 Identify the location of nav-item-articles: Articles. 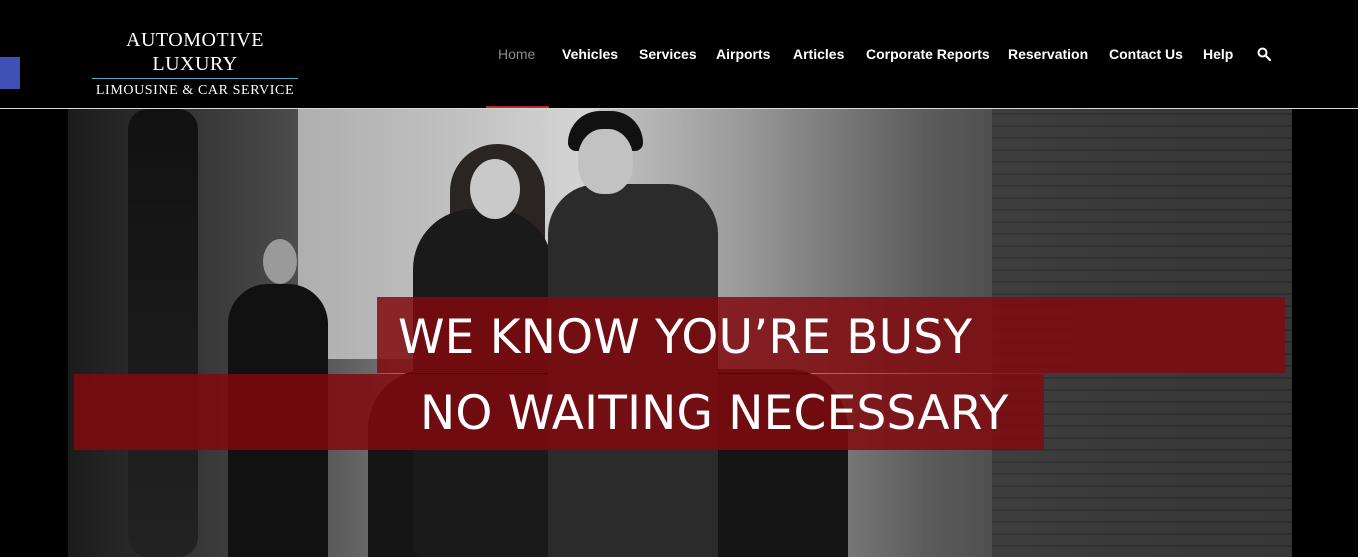
(818, 54).